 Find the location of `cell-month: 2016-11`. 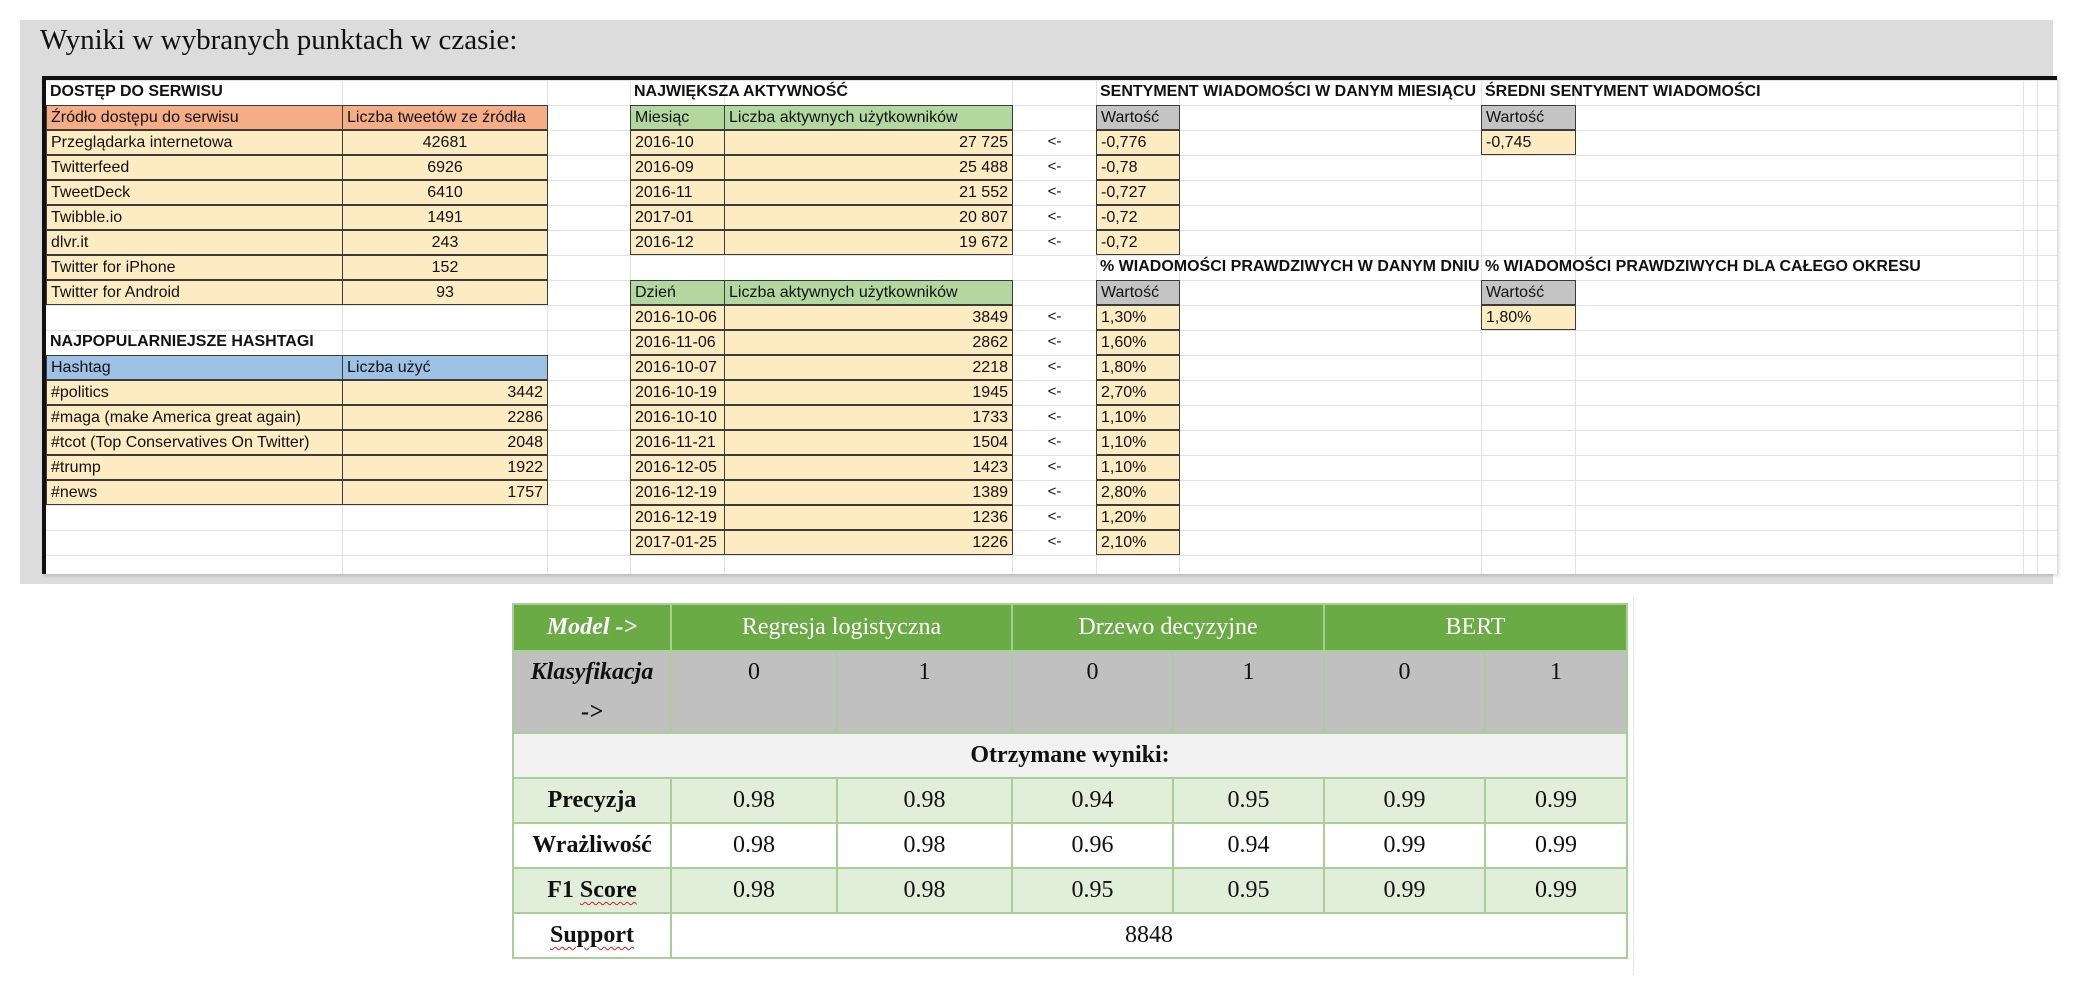

cell-month: 2016-11 is located at coordinates (677, 192).